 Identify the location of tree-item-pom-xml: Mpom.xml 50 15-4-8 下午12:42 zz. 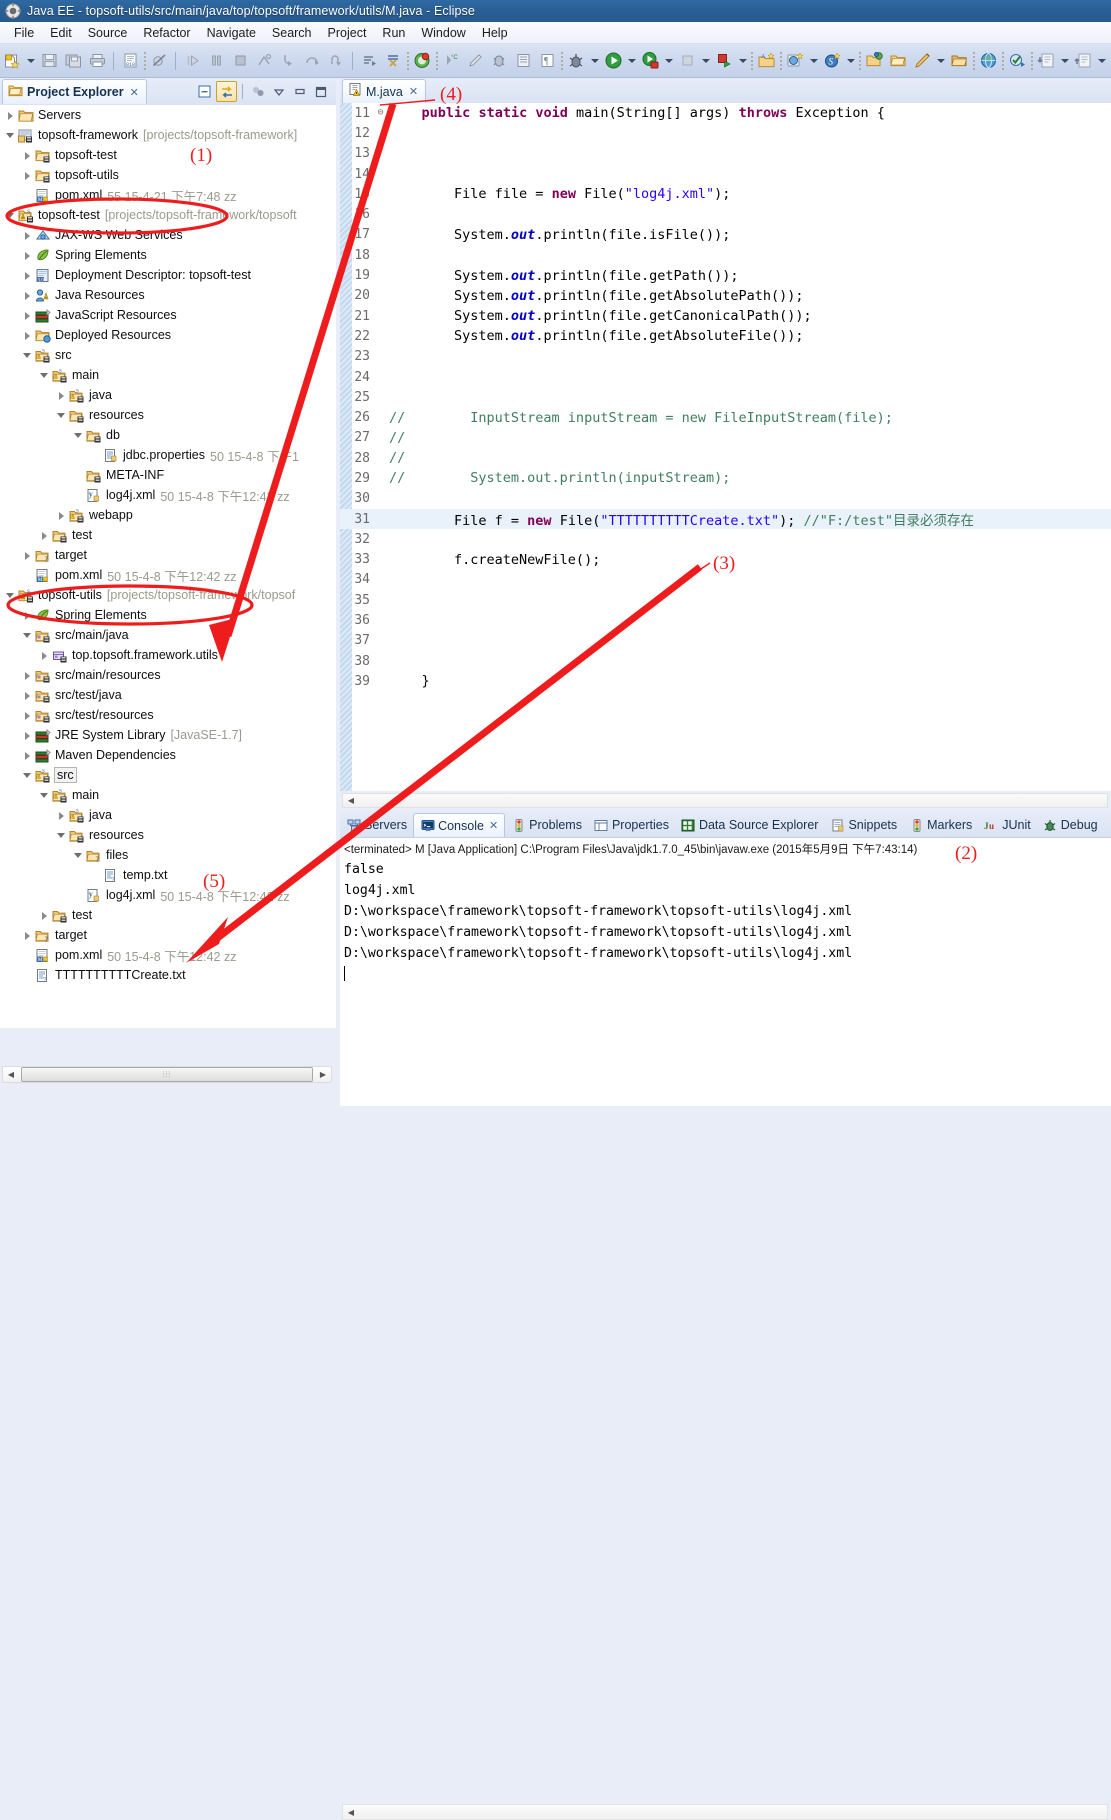
(168, 955).